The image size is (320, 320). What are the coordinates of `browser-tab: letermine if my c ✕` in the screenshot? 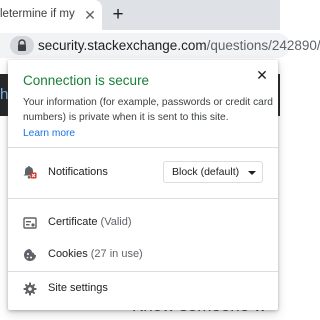 It's located at (51, 15).